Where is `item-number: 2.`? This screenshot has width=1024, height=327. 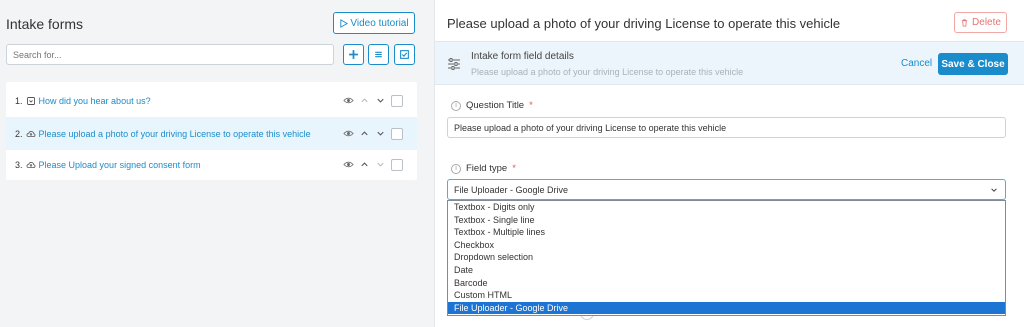
item-number: 2. is located at coordinates (19, 133).